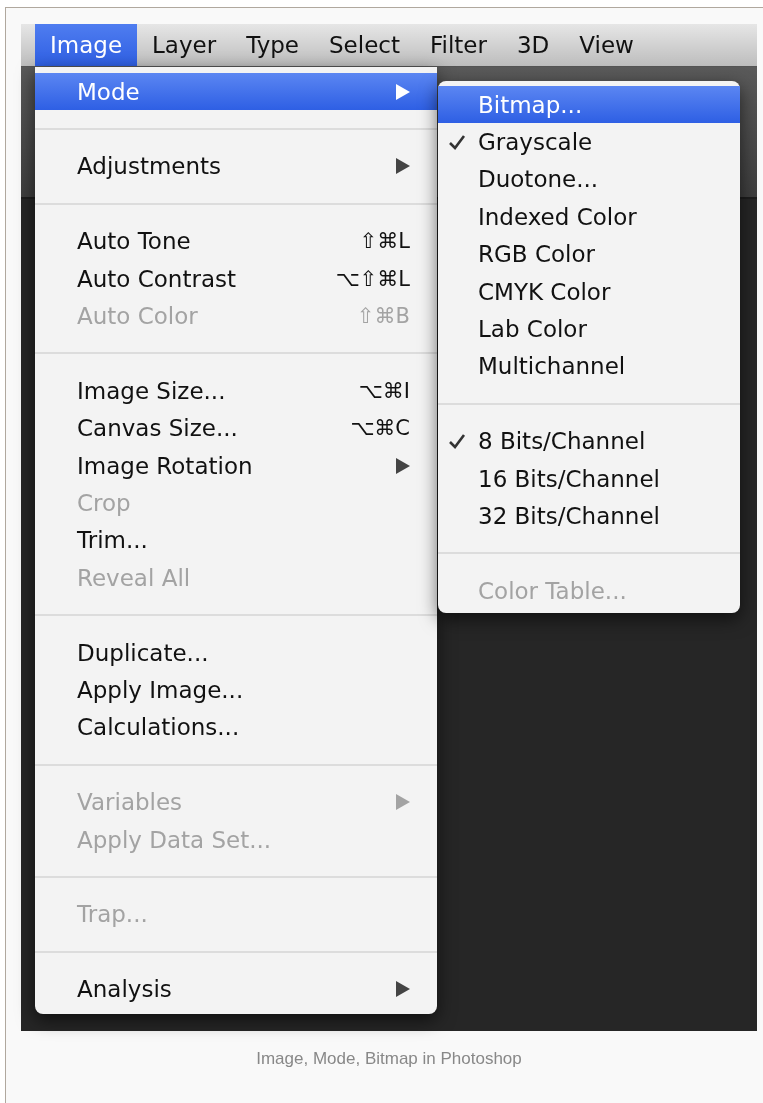 This screenshot has height=1103, width=763. What do you see at coordinates (589, 516) in the screenshot?
I see `menu-item: 32 Bits/Channel` at bounding box center [589, 516].